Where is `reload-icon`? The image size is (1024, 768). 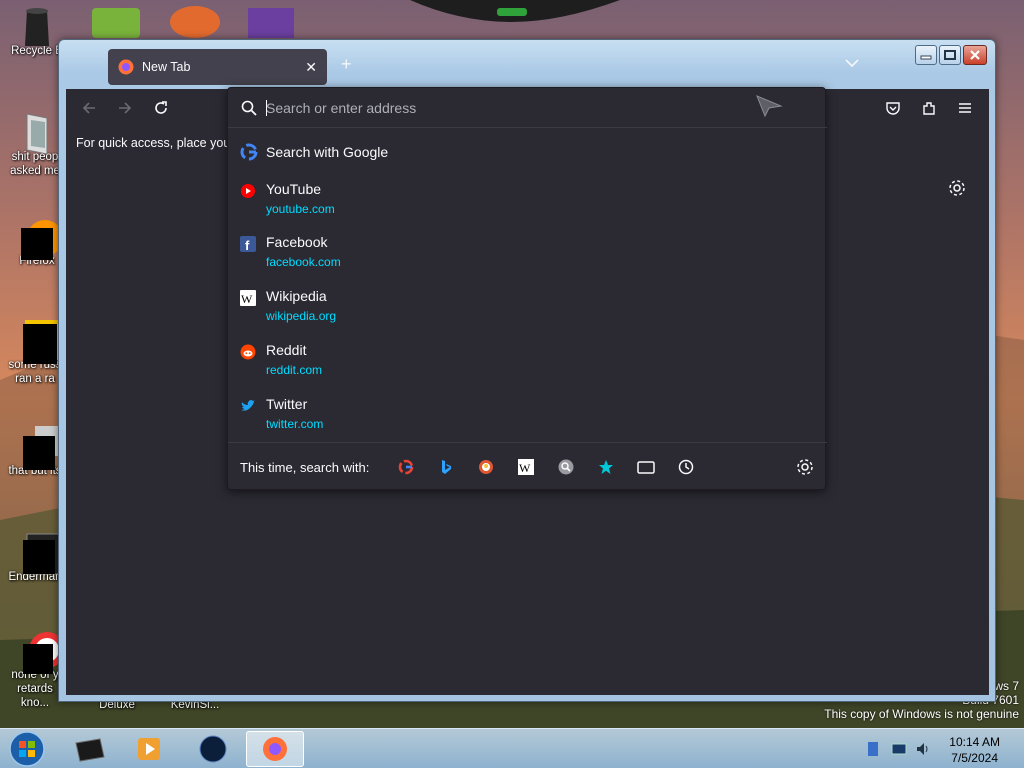 reload-icon is located at coordinates (161, 108).